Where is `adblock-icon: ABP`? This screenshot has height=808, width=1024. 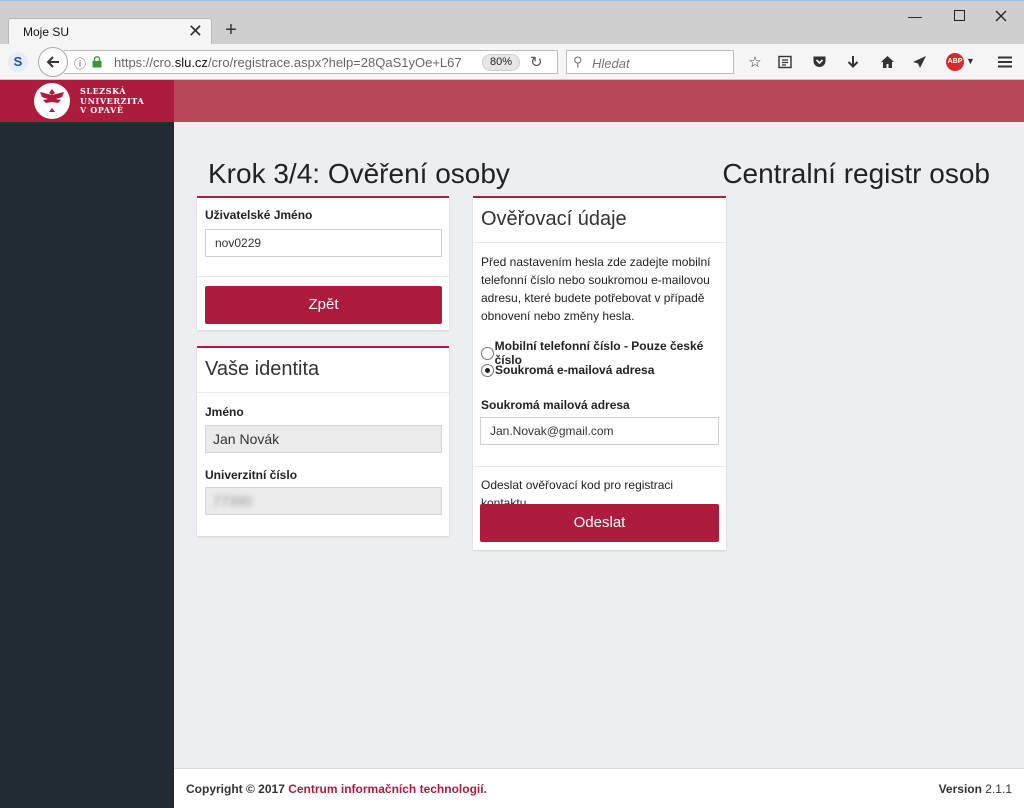
adblock-icon: ABP is located at coordinates (955, 62).